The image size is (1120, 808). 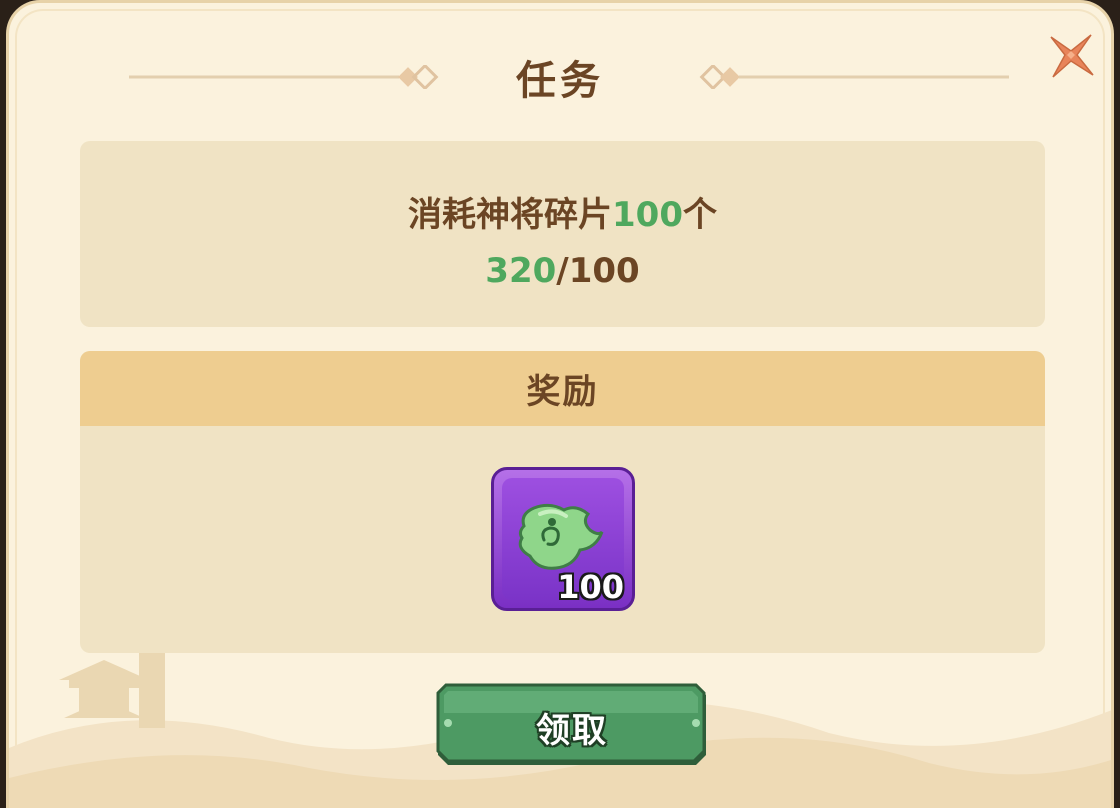 What do you see at coordinates (560, 81) in the screenshot?
I see `dialog-title: 任务` at bounding box center [560, 81].